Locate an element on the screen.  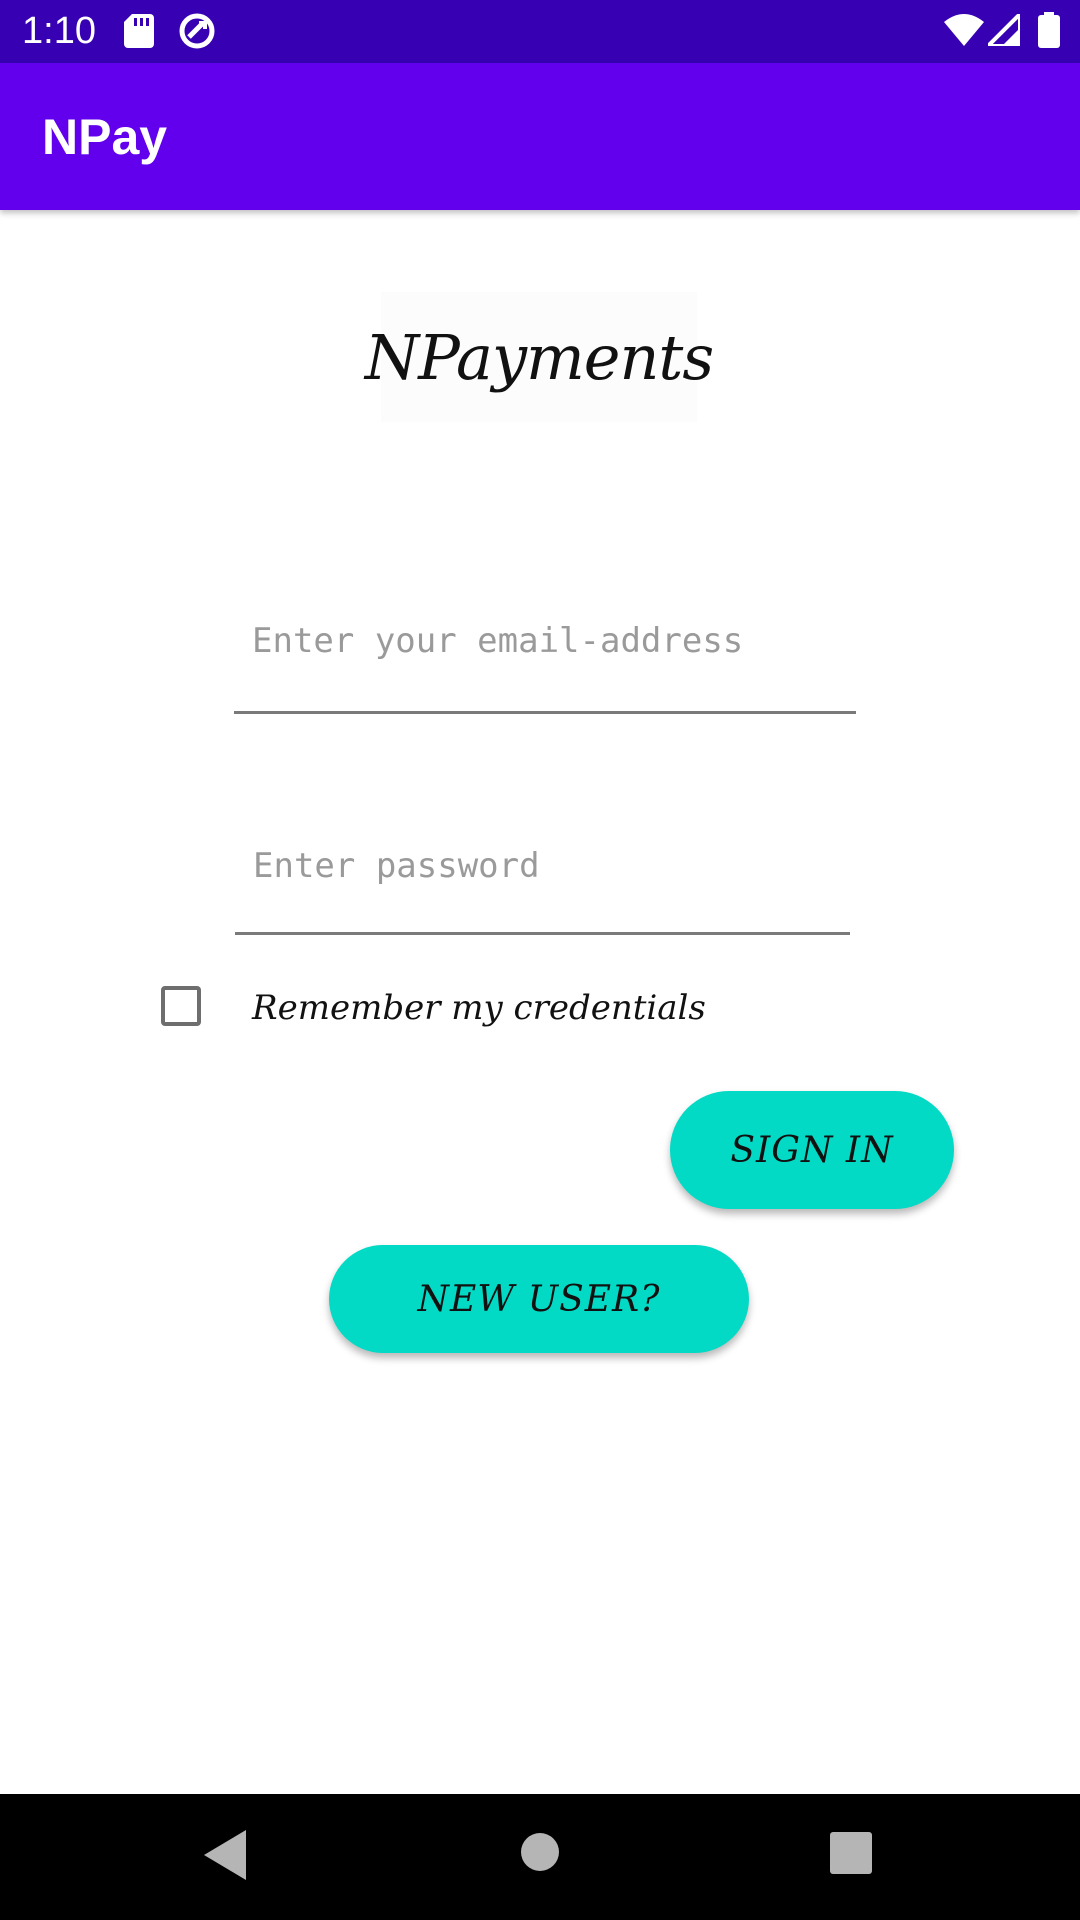
remember-label: Remember my credentials is located at coordinates (479, 1008).